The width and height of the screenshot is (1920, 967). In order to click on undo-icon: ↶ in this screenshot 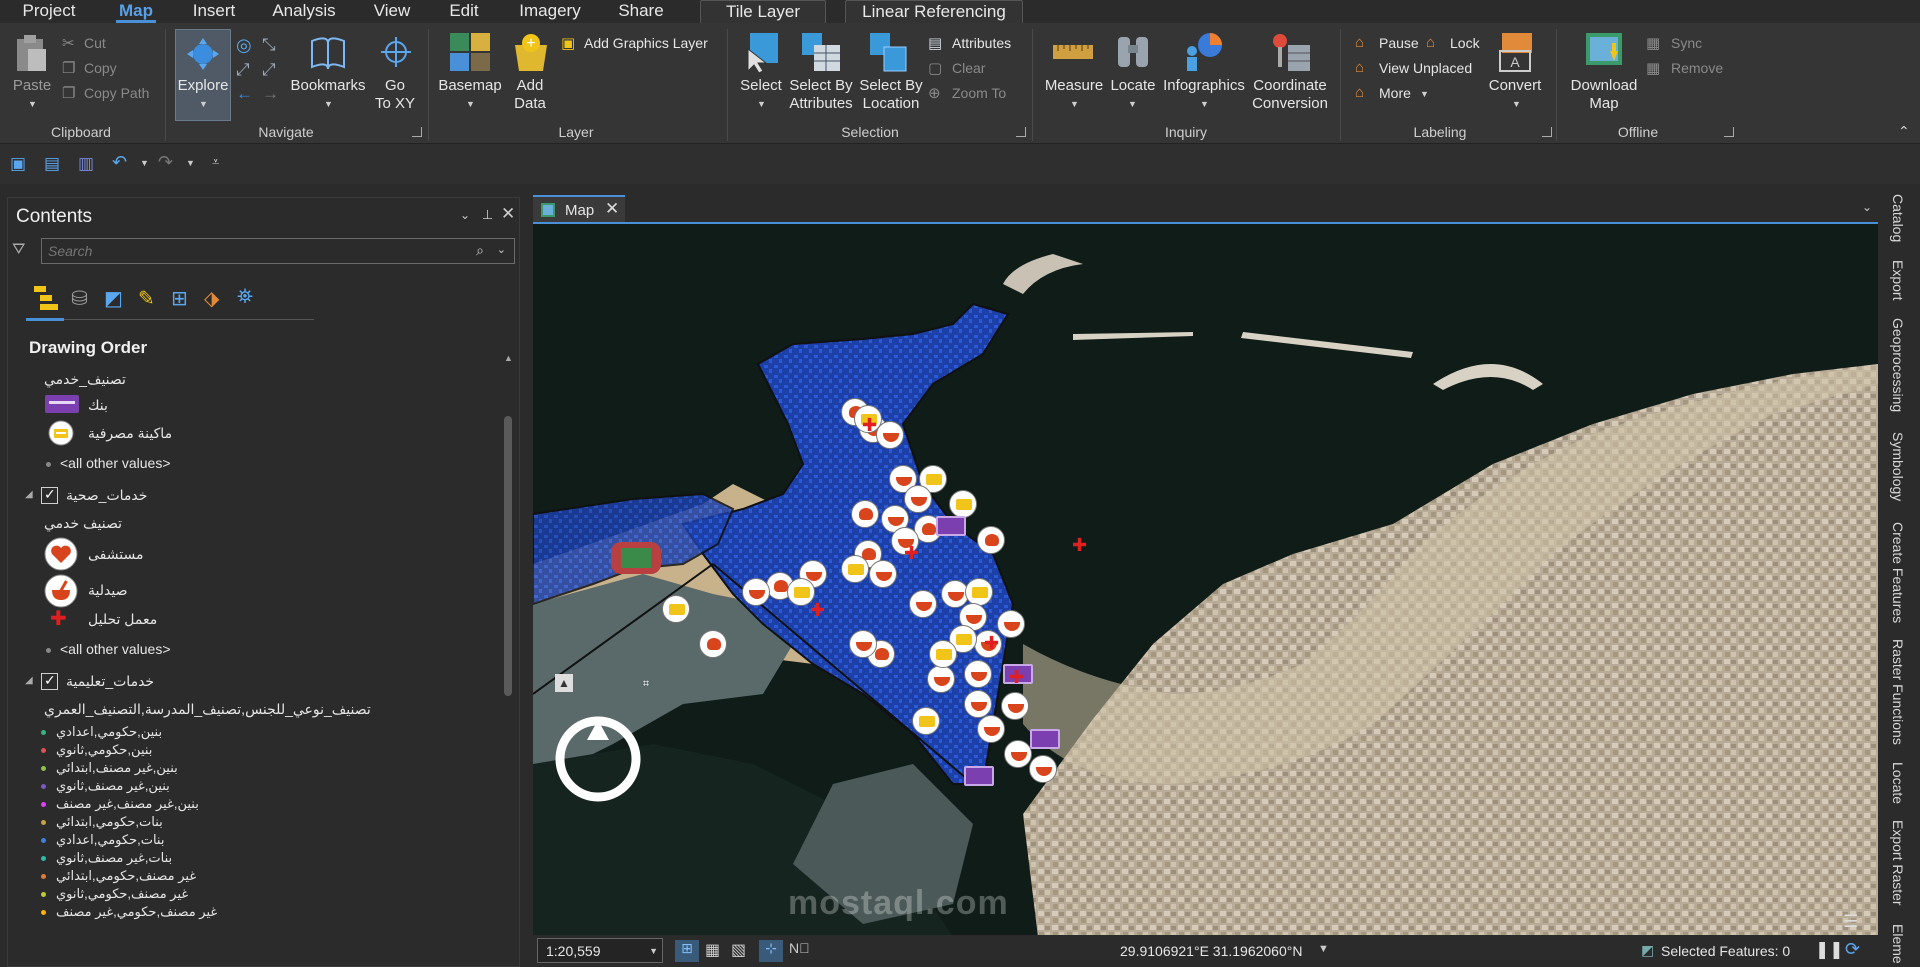, I will do `click(119, 162)`.